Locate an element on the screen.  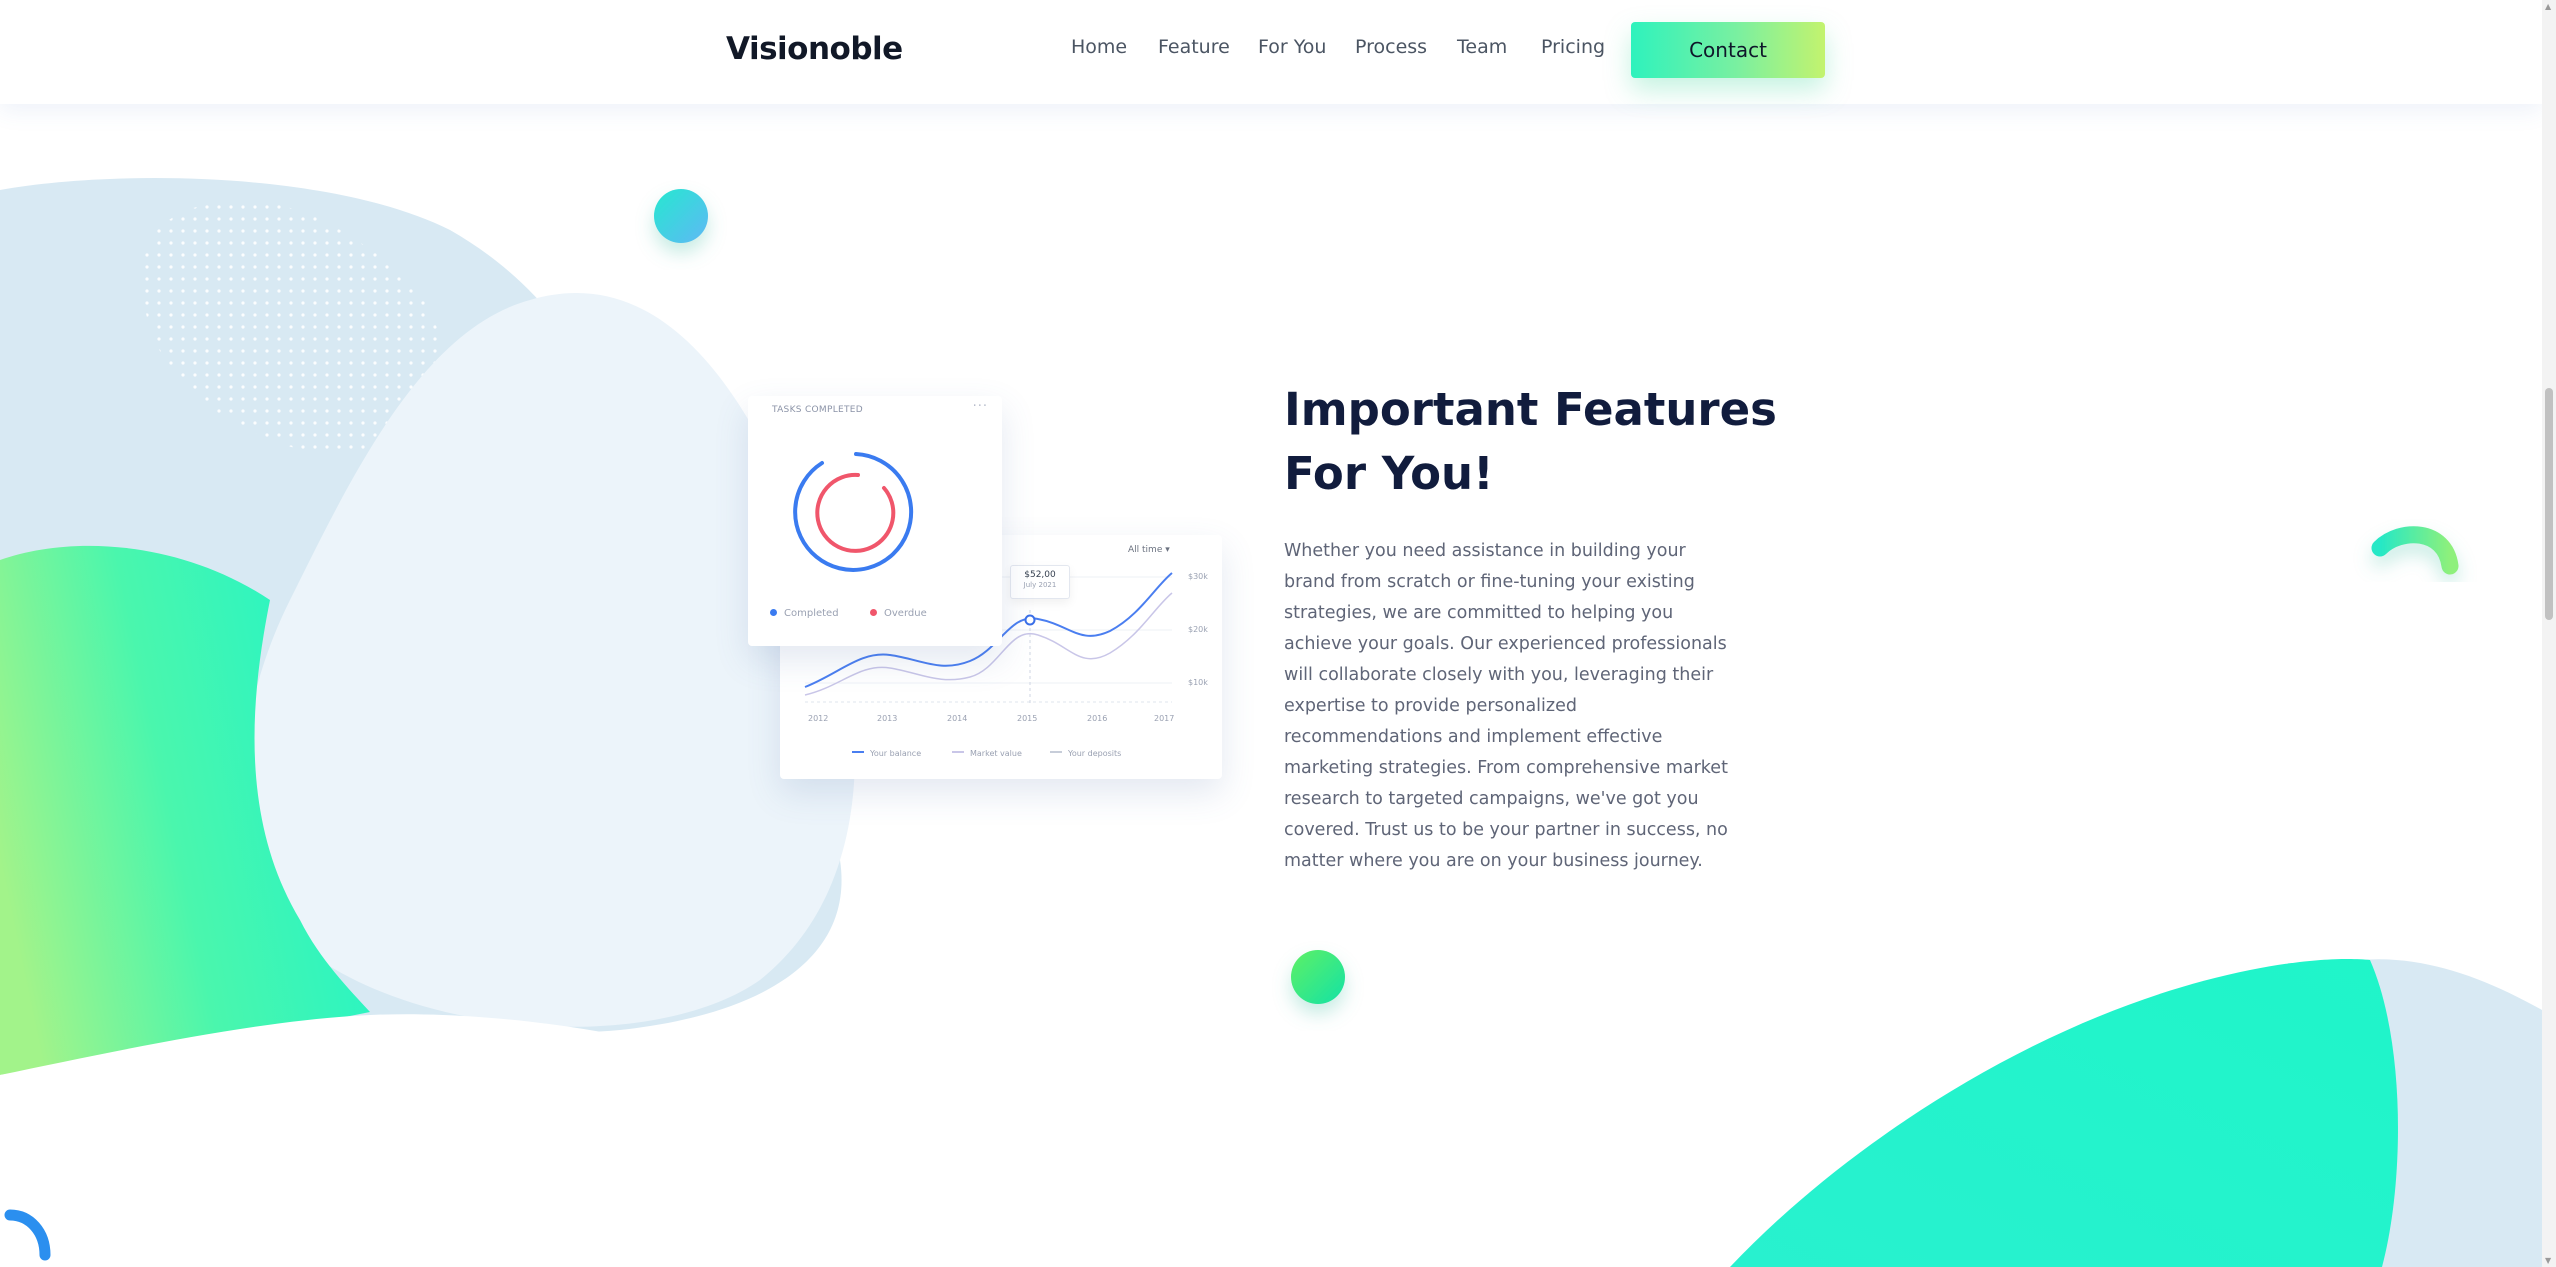
features-heading: Important Features For You! is located at coordinates (1544, 442).